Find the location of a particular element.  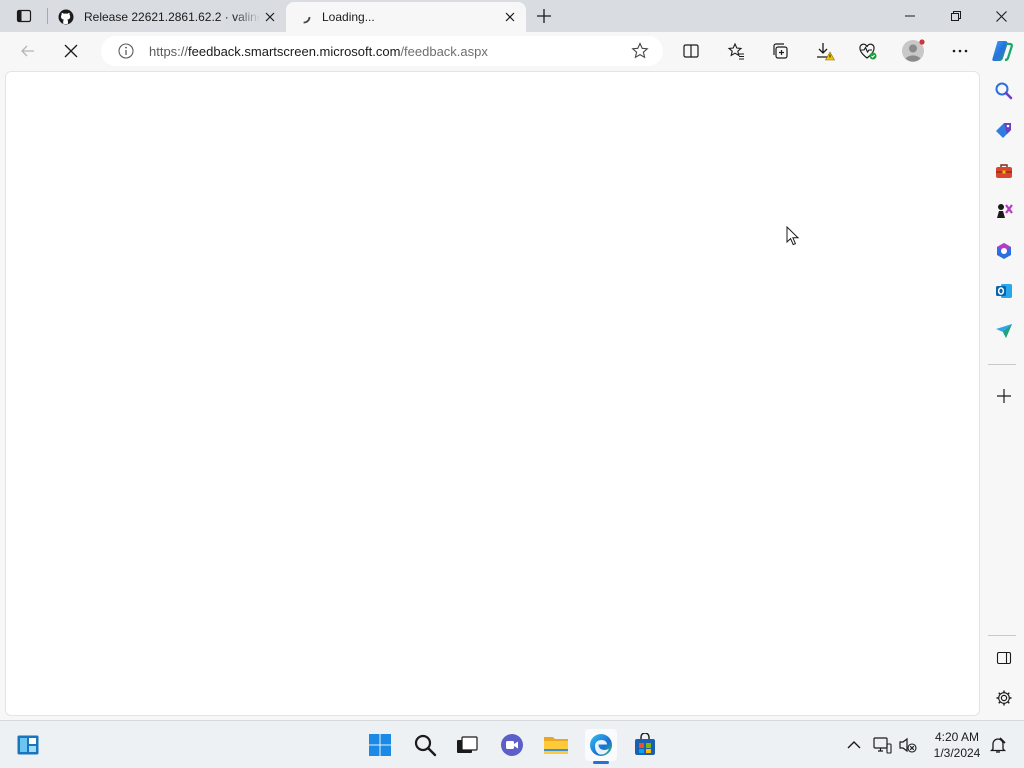

profile-button is located at coordinates (913, 51).